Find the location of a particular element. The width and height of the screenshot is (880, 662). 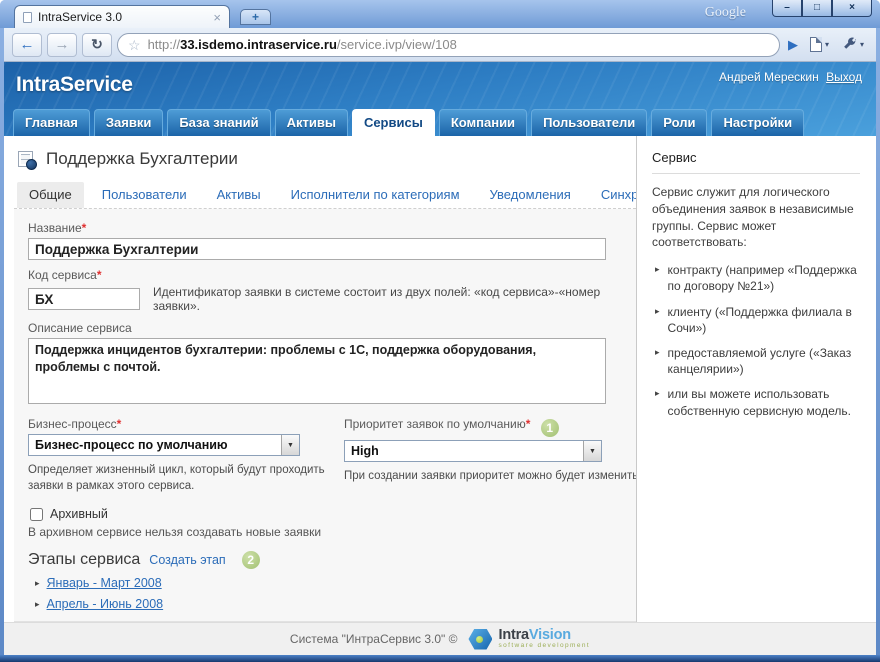

user-box: Андрей Мерескин Выход is located at coordinates (790, 77).